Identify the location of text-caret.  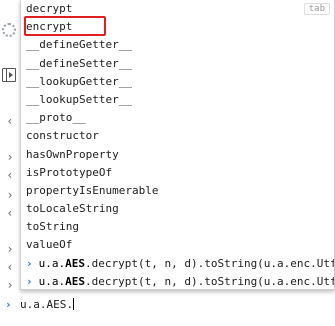
(73, 304).